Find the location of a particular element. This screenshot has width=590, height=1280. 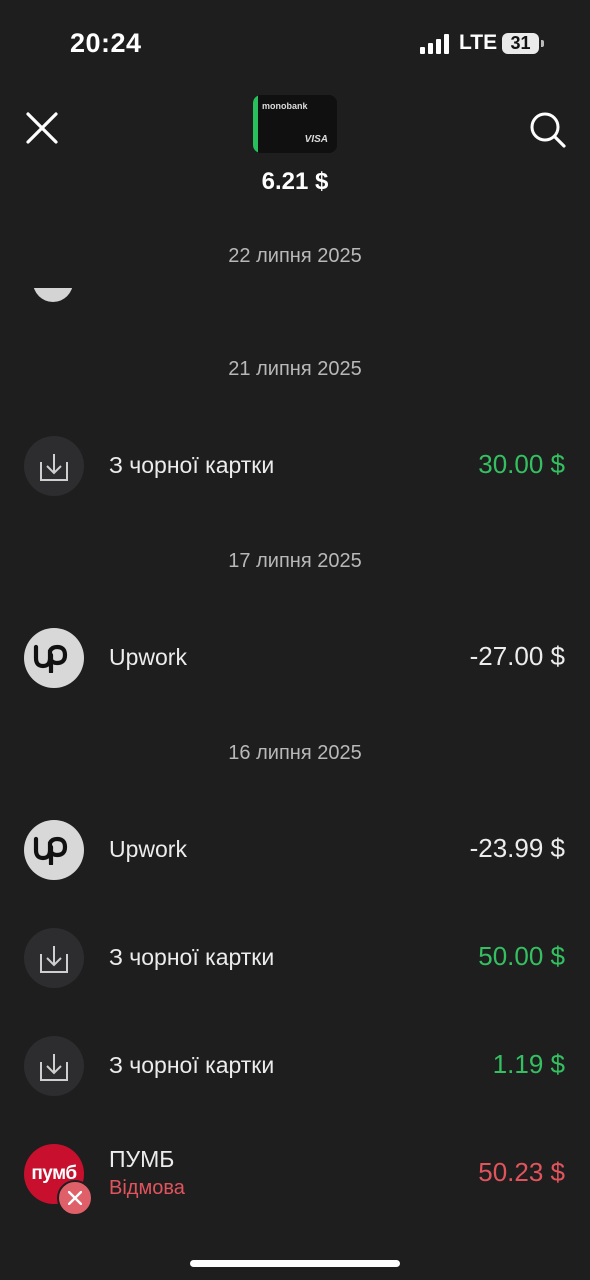

close-button is located at coordinates (42, 128).